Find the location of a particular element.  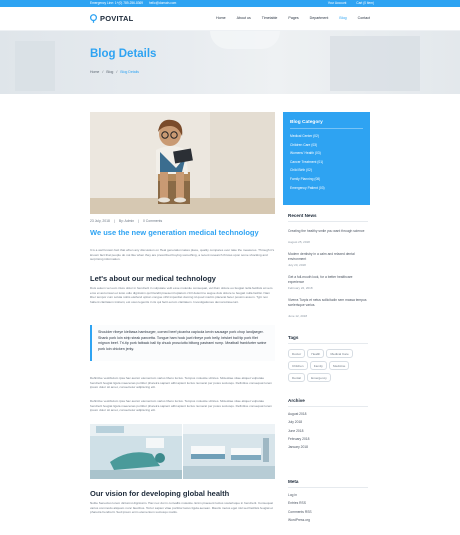

news-item-date: February 22, 2018 is located at coordinates (300, 288).